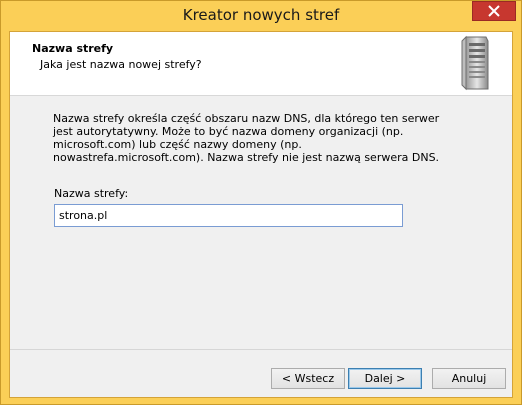  Describe the element at coordinates (261, 349) in the screenshot. I see `footer-divider` at that location.